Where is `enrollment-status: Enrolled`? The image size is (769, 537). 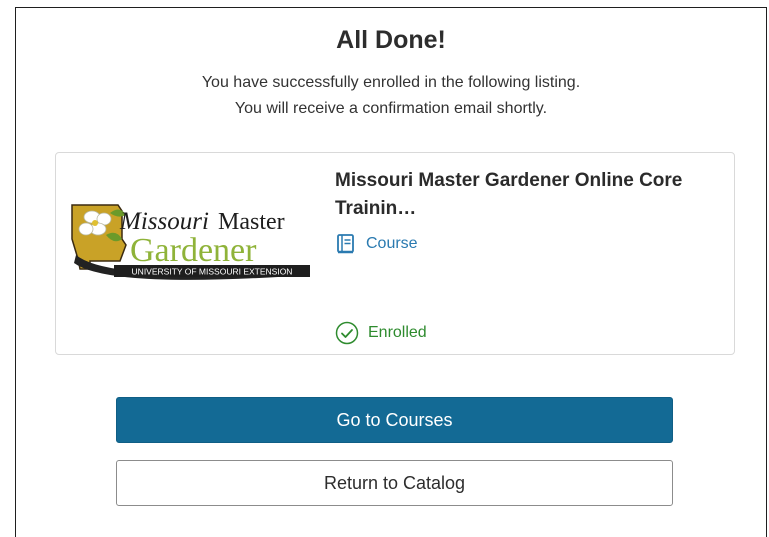
enrollment-status: Enrolled is located at coordinates (381, 333).